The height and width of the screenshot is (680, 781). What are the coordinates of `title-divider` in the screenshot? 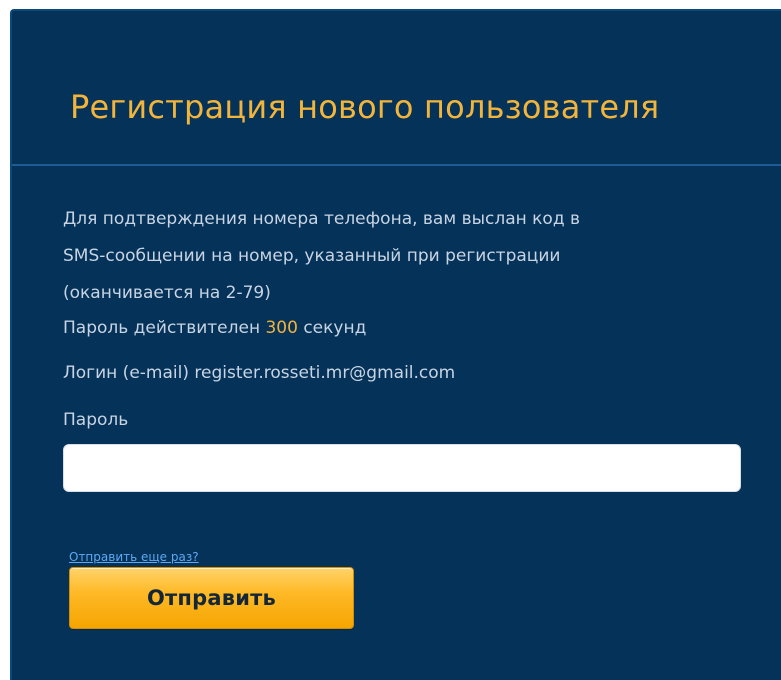 It's located at (396, 165).